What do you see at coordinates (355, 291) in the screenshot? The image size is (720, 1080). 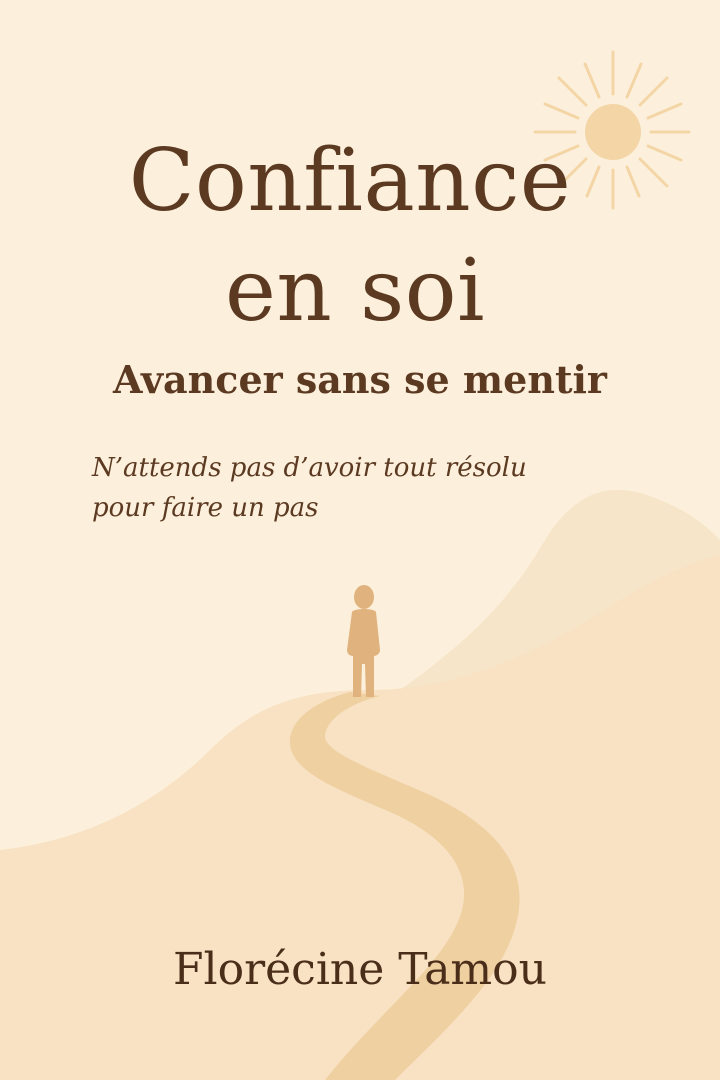 I see `title-line-2: en soi` at bounding box center [355, 291].